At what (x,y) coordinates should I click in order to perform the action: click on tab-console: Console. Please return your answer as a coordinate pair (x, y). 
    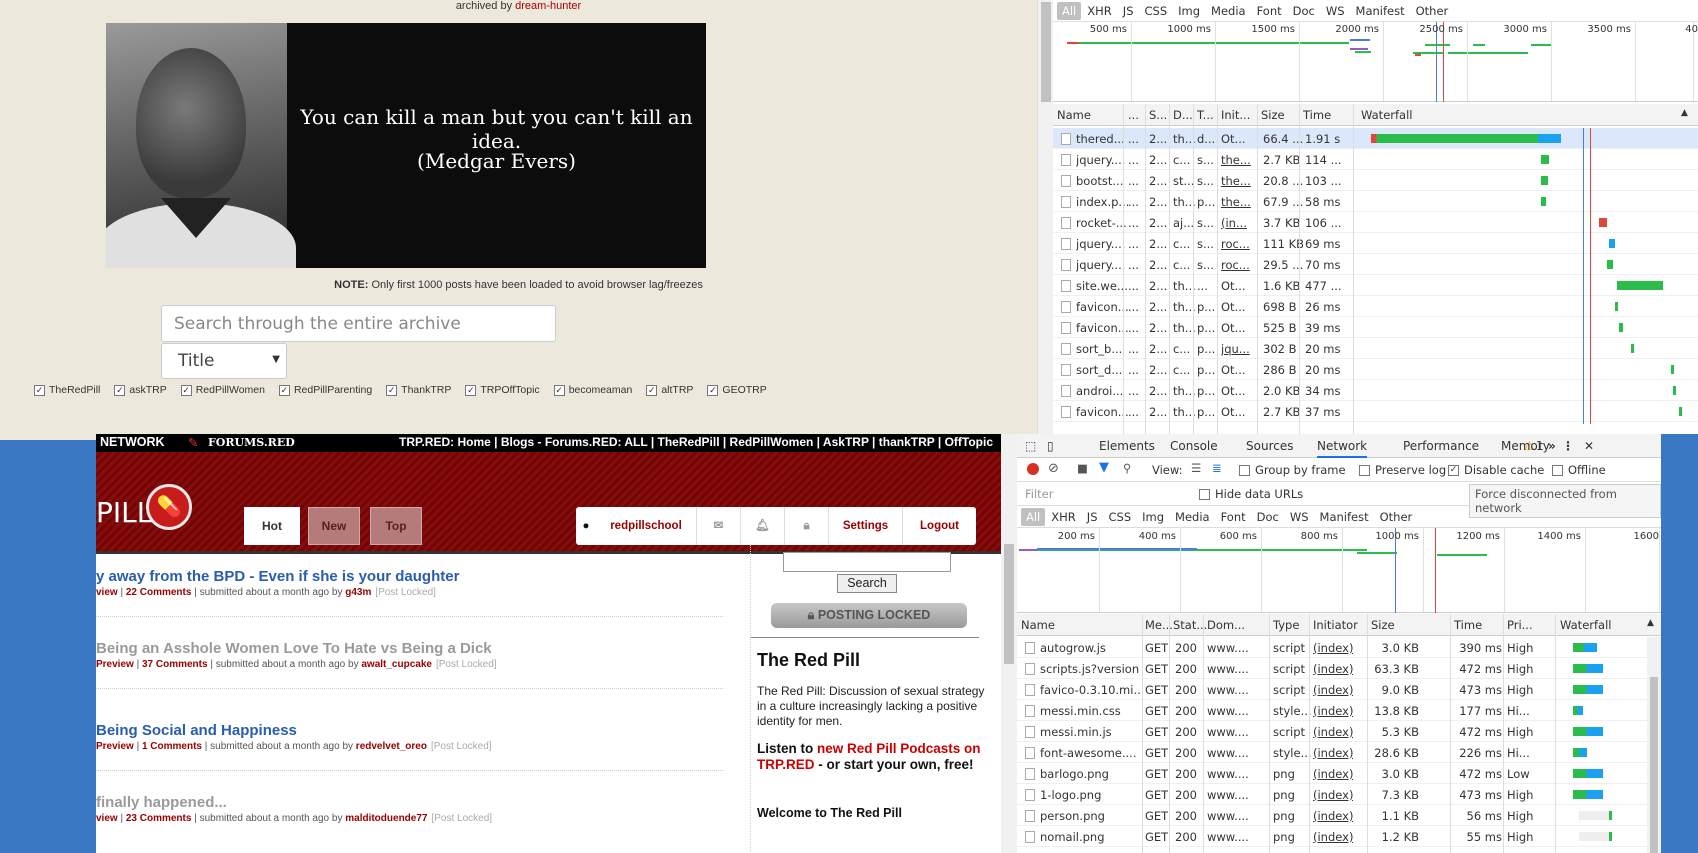
    Looking at the image, I should click on (1194, 446).